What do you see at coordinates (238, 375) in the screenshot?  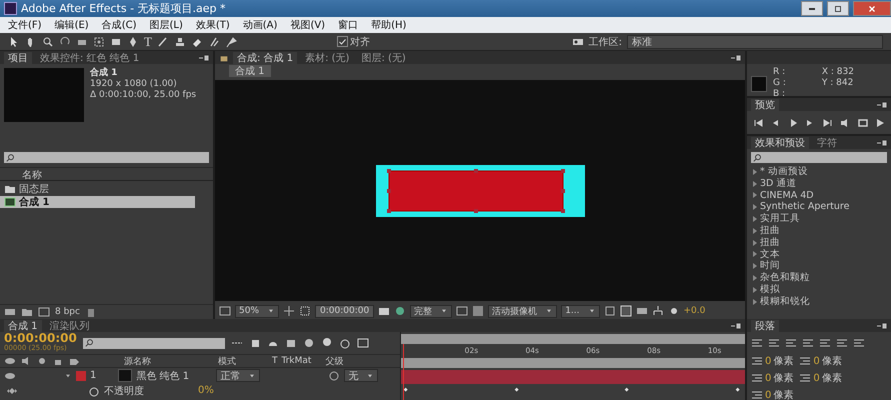 I see `mode-dropdown: 正常` at bounding box center [238, 375].